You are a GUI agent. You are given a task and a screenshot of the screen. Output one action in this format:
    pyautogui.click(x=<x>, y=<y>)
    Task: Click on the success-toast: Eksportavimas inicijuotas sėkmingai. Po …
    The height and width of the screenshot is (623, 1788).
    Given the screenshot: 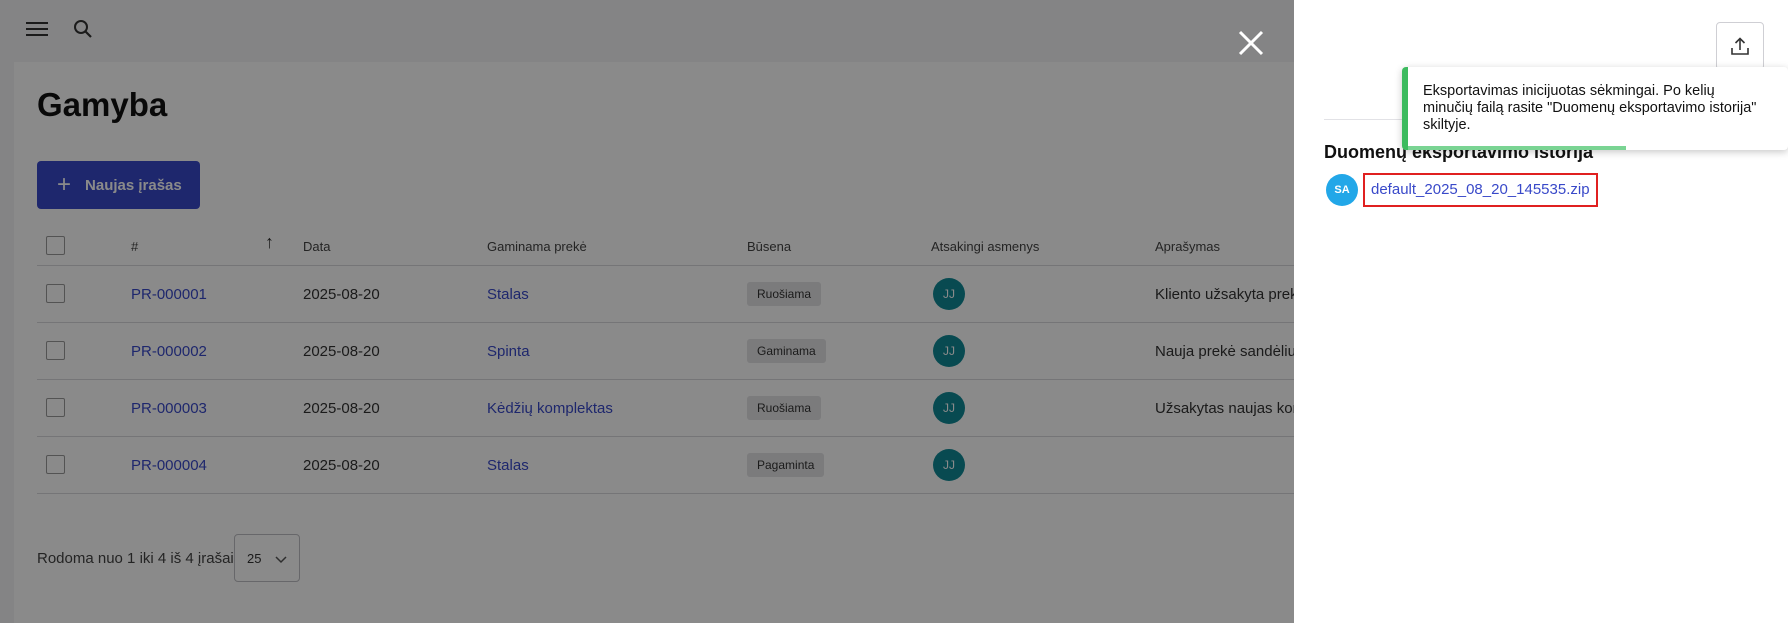 What is the action you would take?
    pyautogui.click(x=1595, y=108)
    